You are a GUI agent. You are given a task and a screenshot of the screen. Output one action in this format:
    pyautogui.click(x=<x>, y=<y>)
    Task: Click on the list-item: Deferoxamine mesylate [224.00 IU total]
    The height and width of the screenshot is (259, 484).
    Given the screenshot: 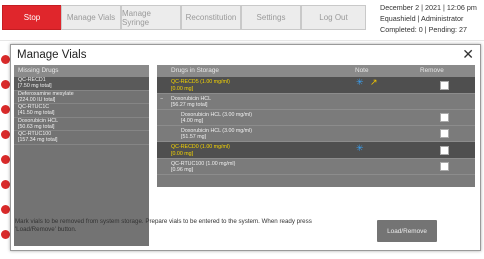 What is the action you would take?
    pyautogui.click(x=81, y=97)
    